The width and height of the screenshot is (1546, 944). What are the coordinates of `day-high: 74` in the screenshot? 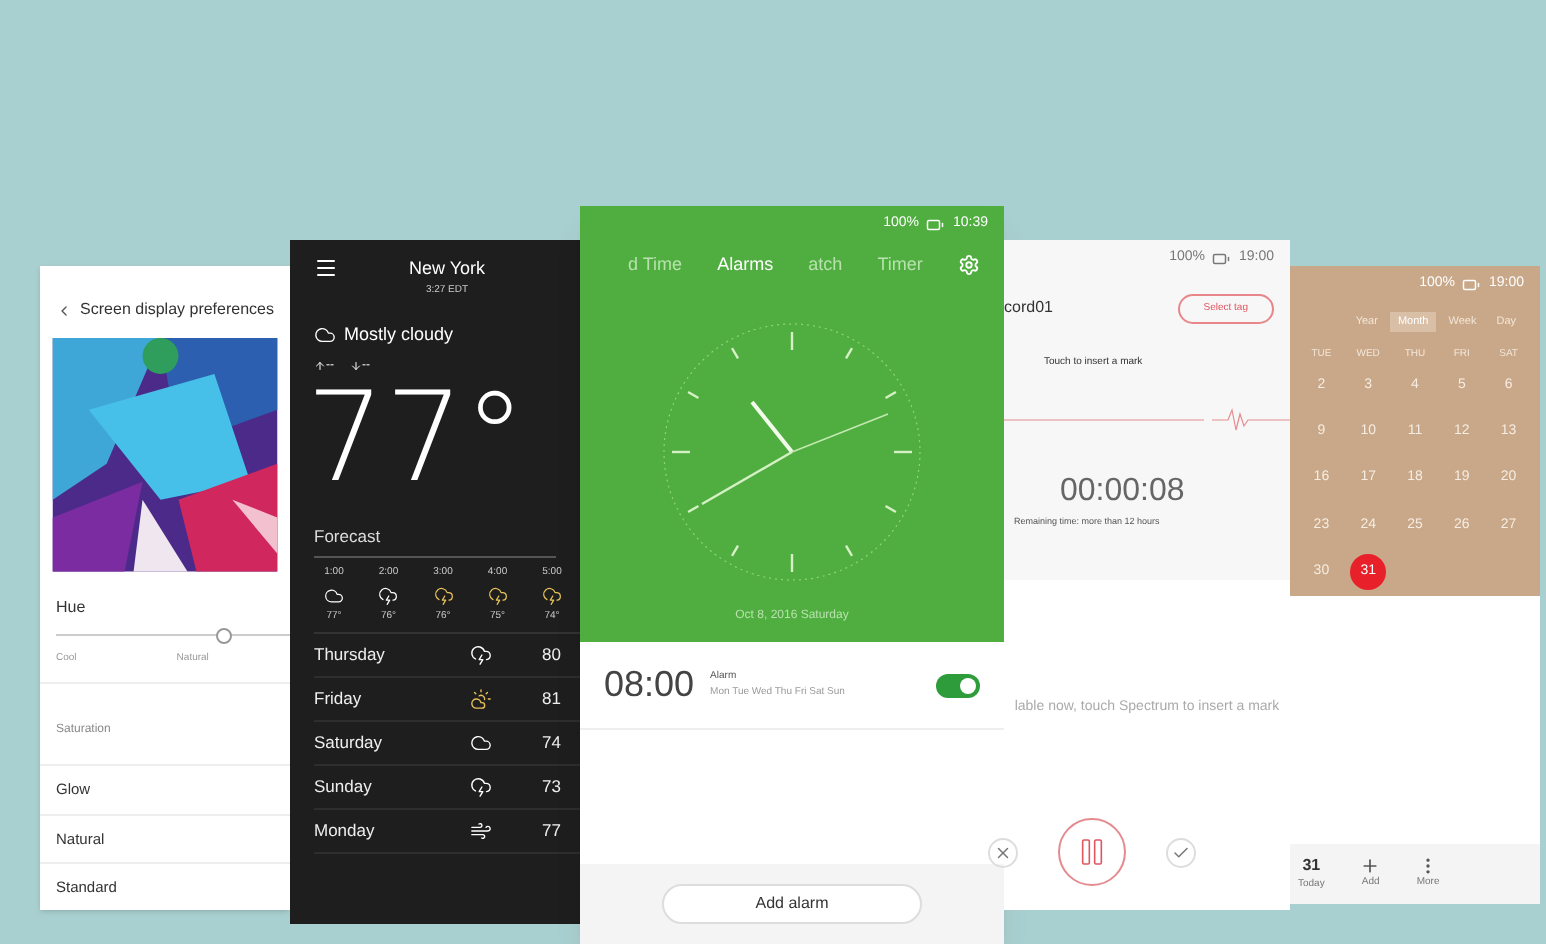 It's located at (551, 743).